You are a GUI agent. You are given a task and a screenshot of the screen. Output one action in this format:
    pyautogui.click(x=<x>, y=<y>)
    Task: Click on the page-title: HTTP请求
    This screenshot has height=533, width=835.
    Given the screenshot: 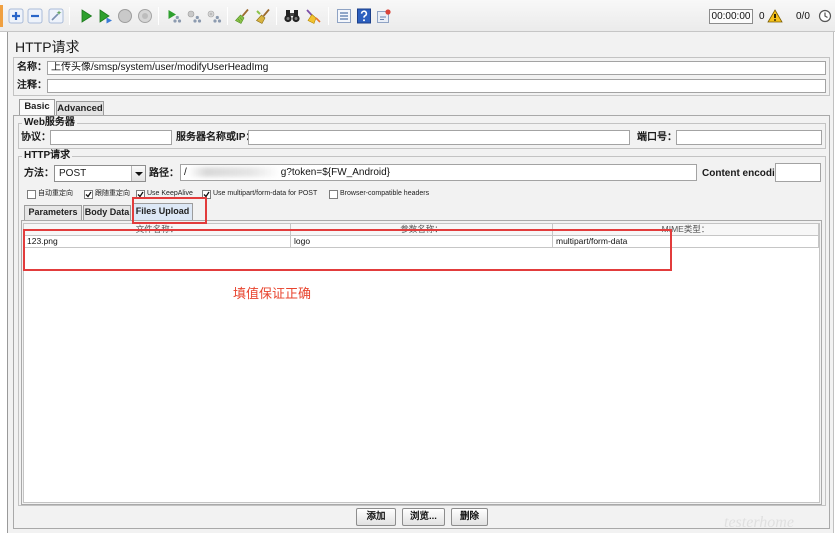 What is the action you would take?
    pyautogui.click(x=47, y=47)
    